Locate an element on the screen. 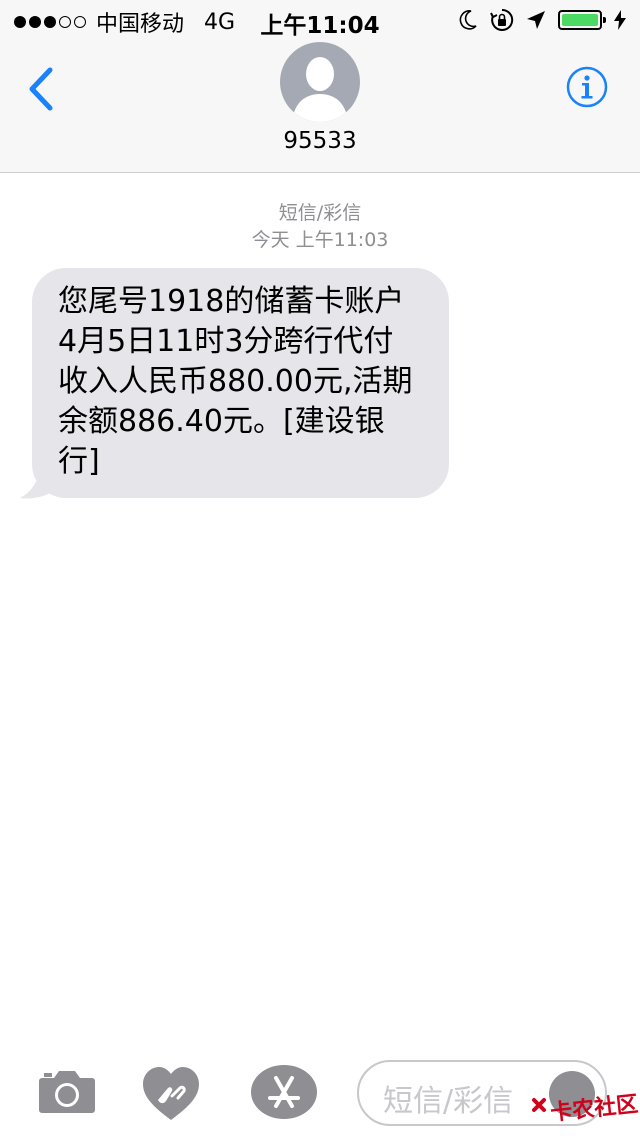 The height and width of the screenshot is (1136, 640). battery-level is located at coordinates (580, 20).